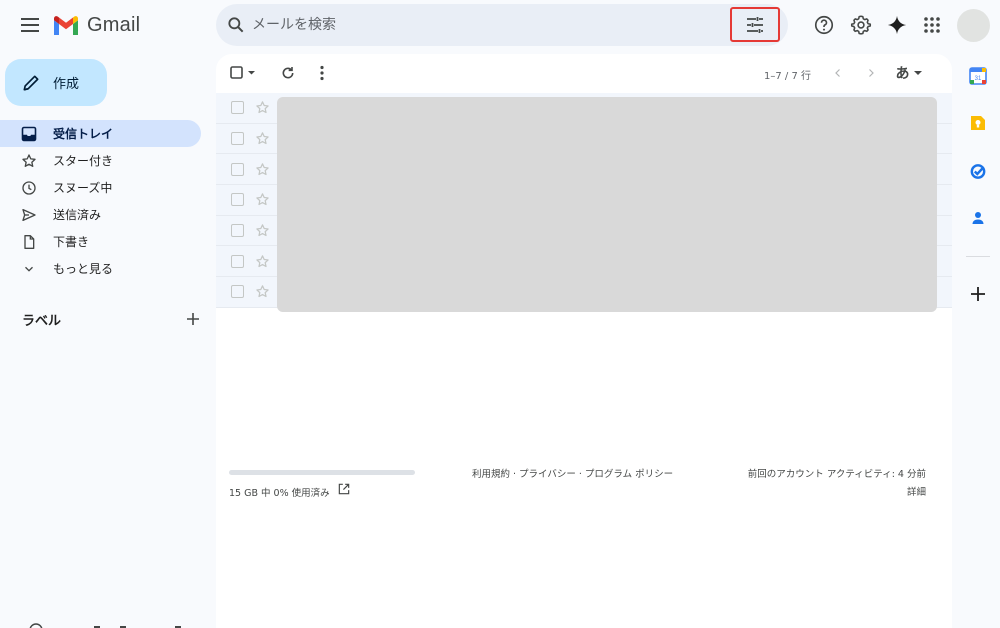 The image size is (1000, 628). I want to click on contacts-icon, so click(978, 218).